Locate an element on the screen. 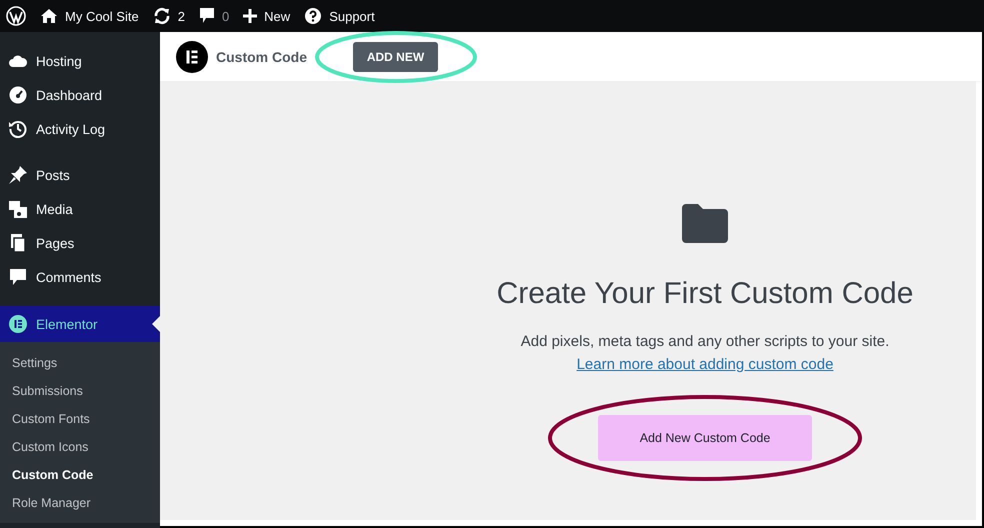 This screenshot has height=528, width=984. sidebar-menu-item: Activity Log is located at coordinates (80, 129).